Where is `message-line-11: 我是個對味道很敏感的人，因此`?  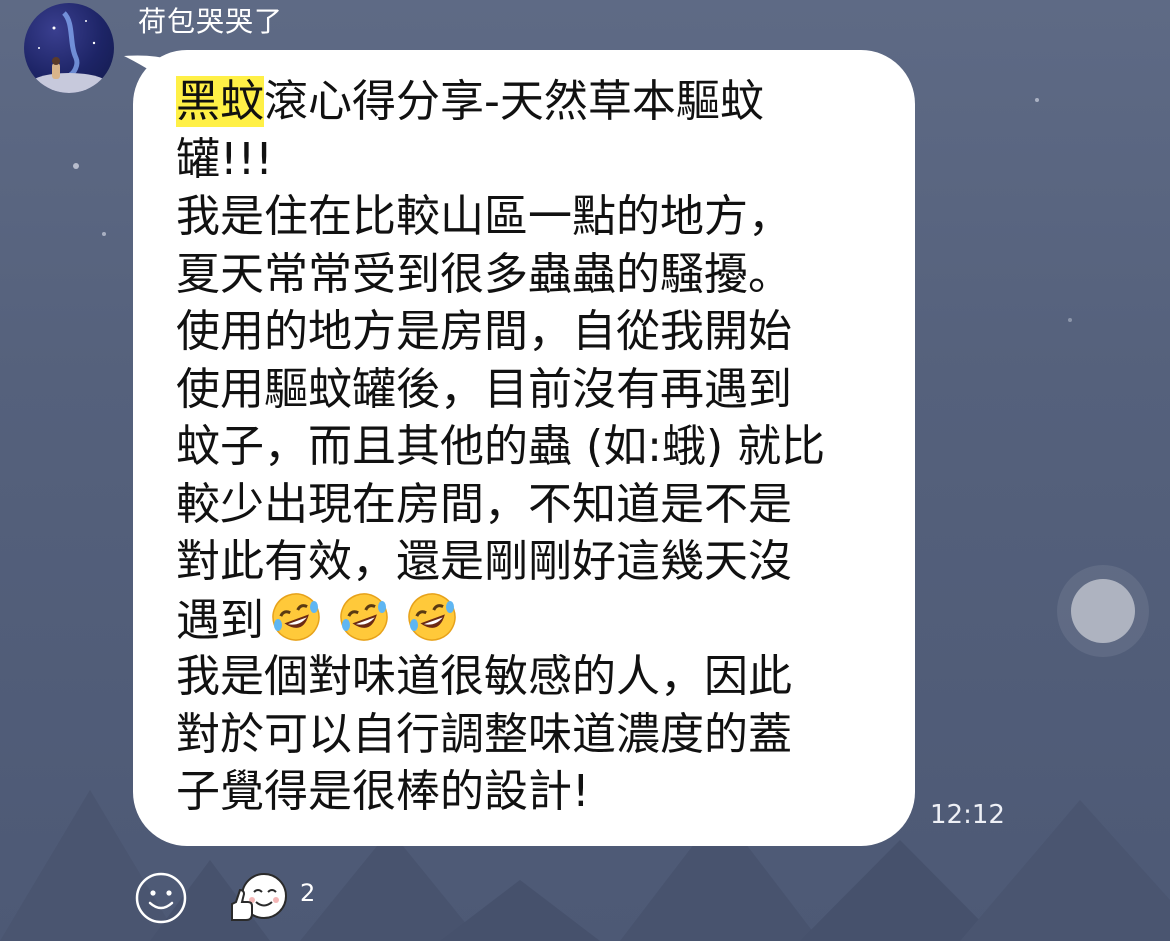
message-line-11: 我是個對味道很敏感的人，因此 is located at coordinates (484, 676).